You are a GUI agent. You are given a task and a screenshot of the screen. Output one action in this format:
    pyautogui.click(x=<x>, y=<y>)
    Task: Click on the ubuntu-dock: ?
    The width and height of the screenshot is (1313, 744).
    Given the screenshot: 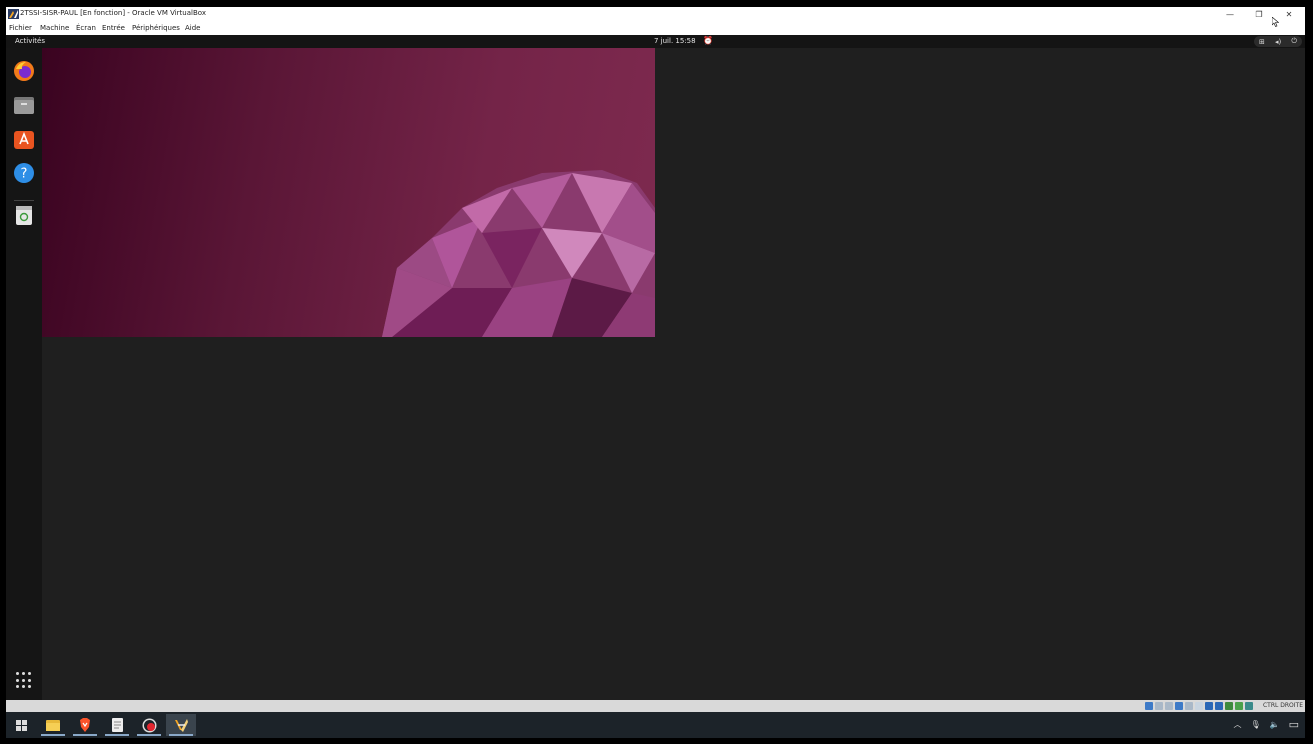 What is the action you would take?
    pyautogui.click(x=24, y=375)
    